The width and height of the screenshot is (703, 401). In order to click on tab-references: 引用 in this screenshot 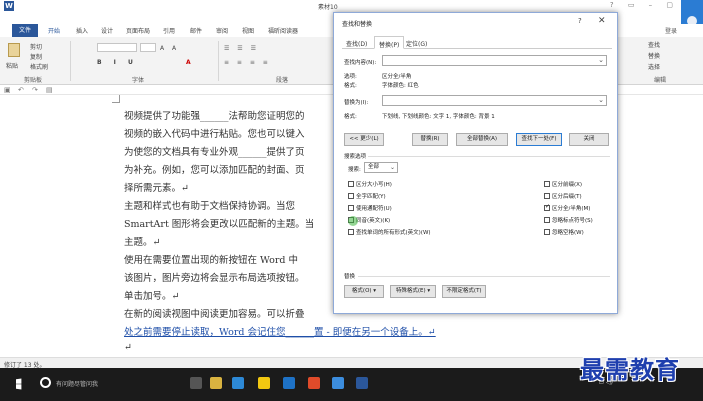, I will do `click(169, 30)`.